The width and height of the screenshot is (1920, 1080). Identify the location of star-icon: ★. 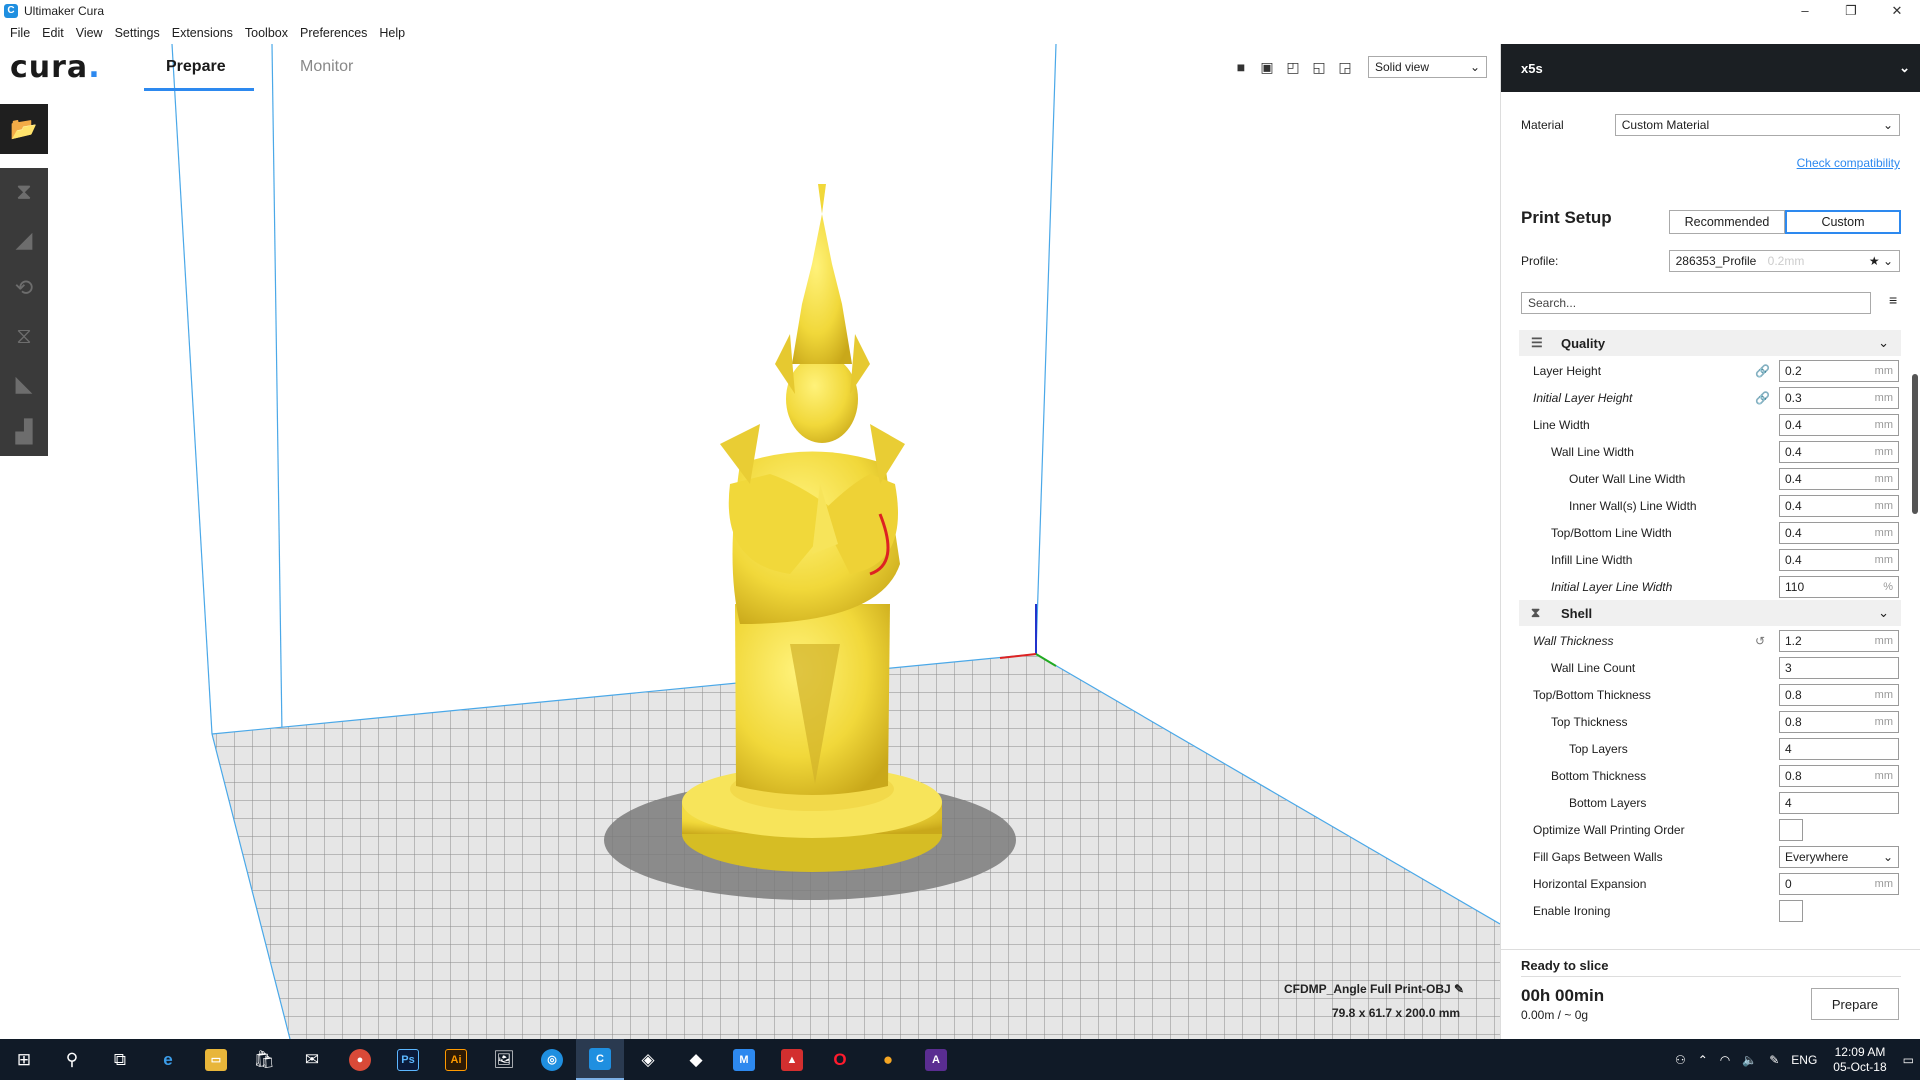
(1874, 261).